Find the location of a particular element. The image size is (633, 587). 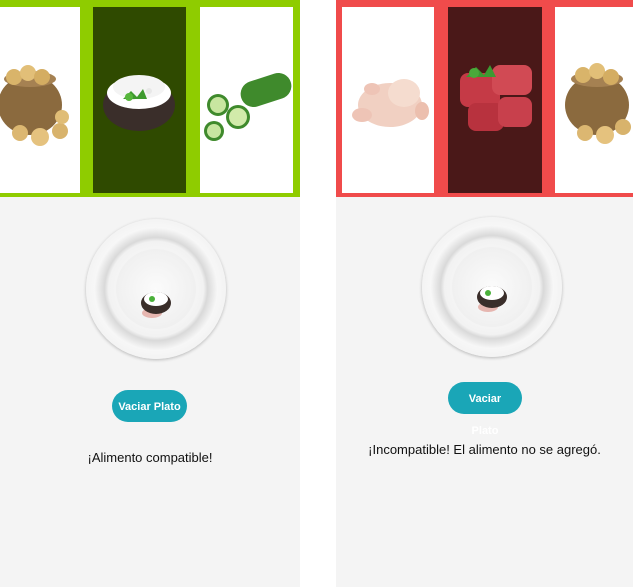

food-card-chicken is located at coordinates (388, 100).